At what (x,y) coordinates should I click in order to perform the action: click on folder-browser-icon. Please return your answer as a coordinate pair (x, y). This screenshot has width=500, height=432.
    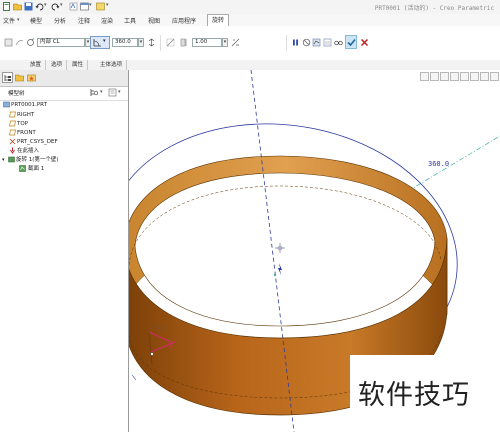
    Looking at the image, I should click on (19, 77).